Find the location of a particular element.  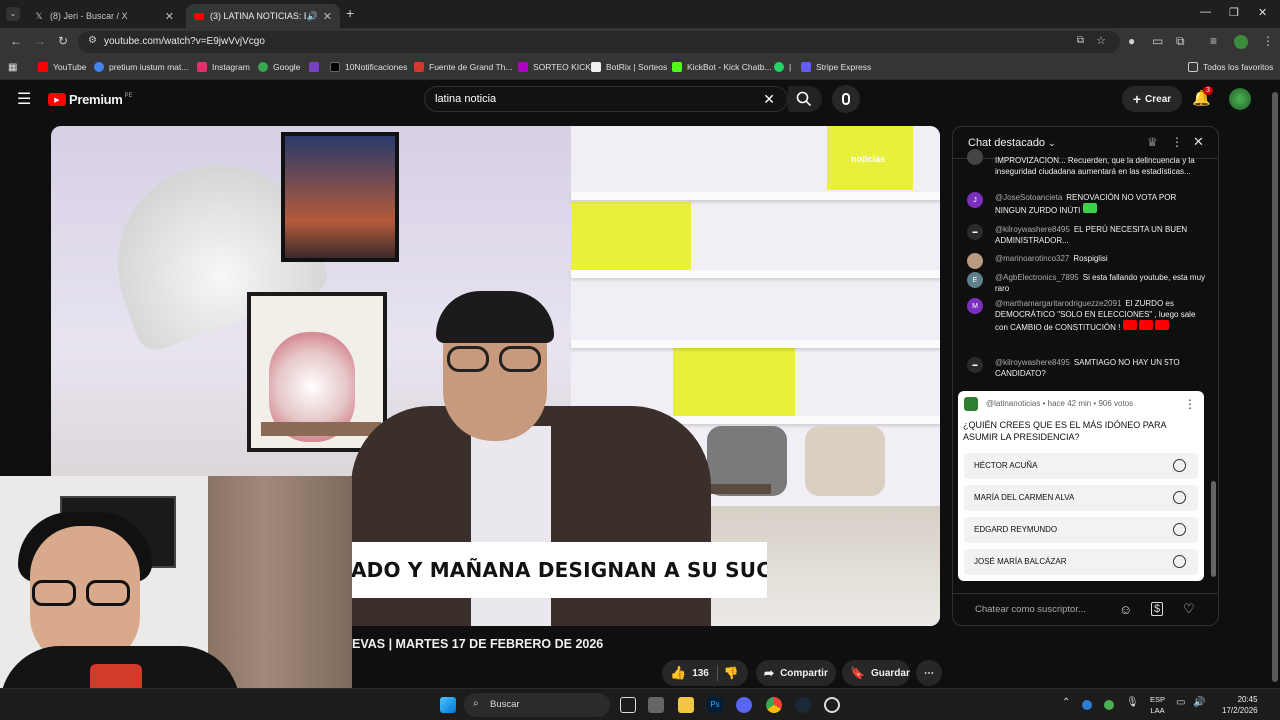

bookmark-sorteo-kick: SORTEO KICK is located at coordinates (554, 67).